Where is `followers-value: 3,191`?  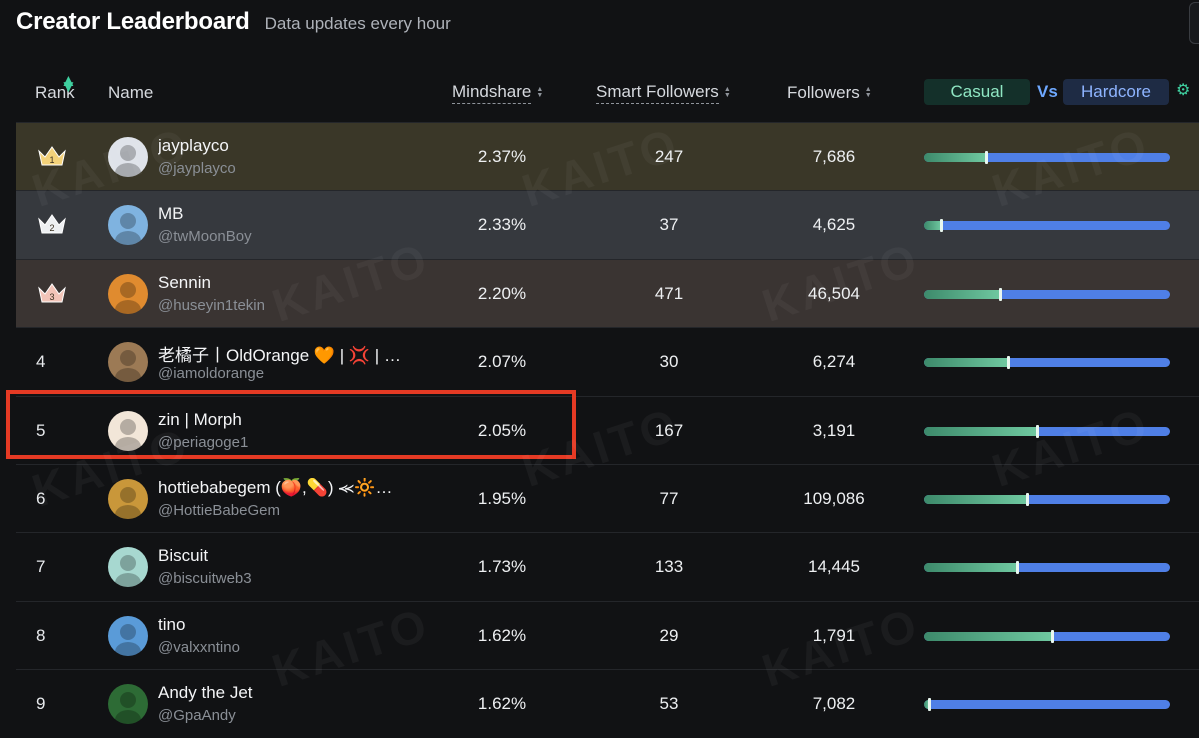 followers-value: 3,191 is located at coordinates (834, 430).